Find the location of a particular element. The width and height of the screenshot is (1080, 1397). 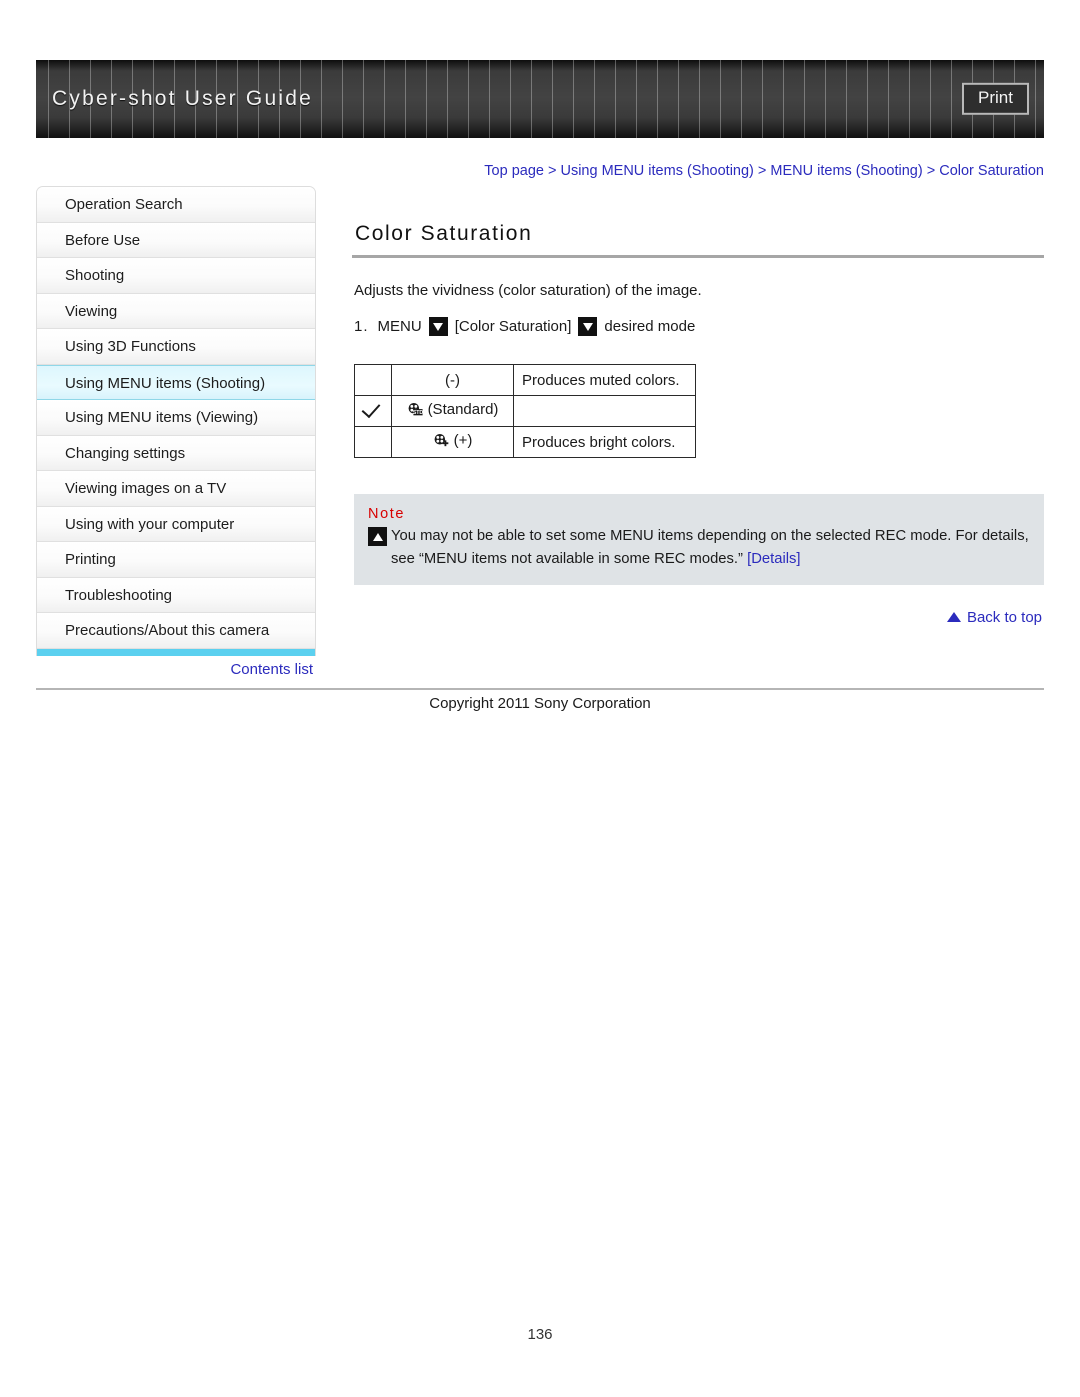

table-row: STD (Standard) is located at coordinates (525, 411).